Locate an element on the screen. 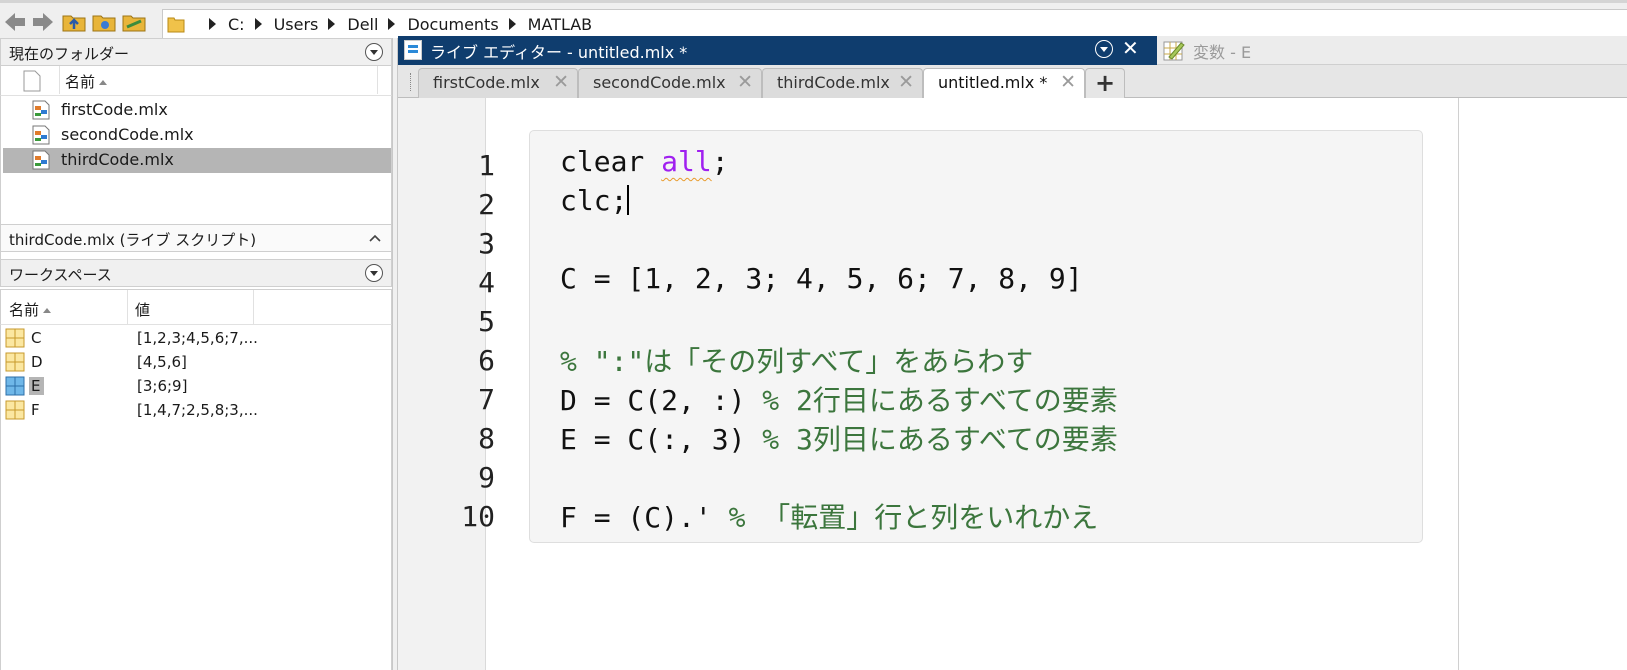  tab-label: secondCode.mlx is located at coordinates (659, 82).